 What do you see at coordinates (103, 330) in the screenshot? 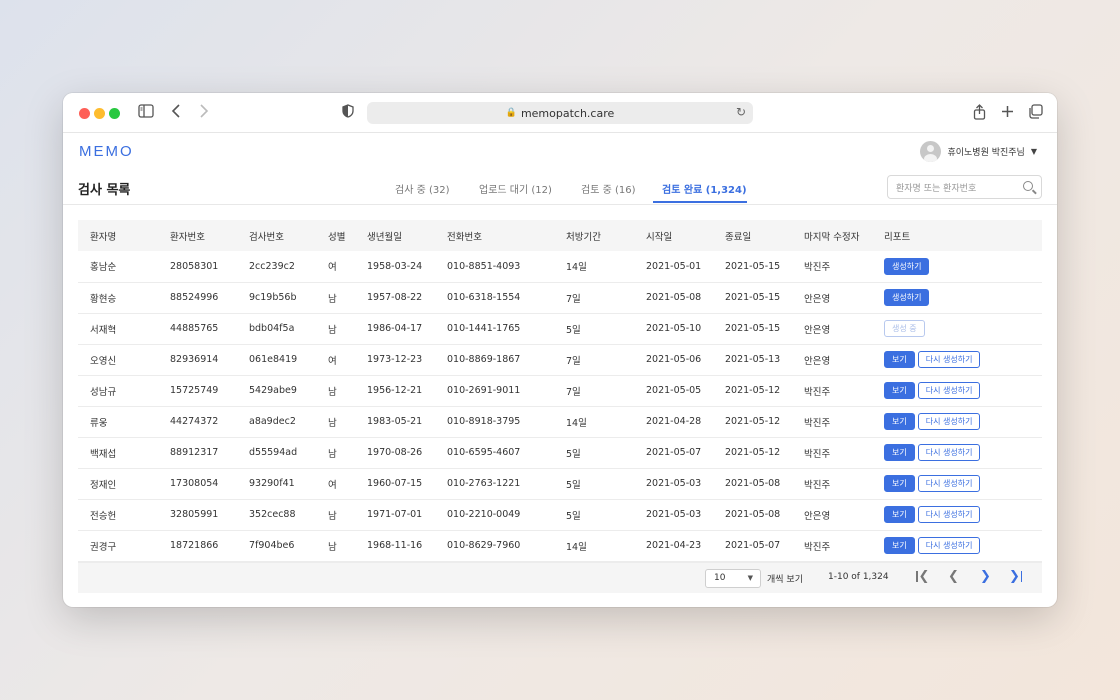
I see `cell-patient-name: 서재혁` at bounding box center [103, 330].